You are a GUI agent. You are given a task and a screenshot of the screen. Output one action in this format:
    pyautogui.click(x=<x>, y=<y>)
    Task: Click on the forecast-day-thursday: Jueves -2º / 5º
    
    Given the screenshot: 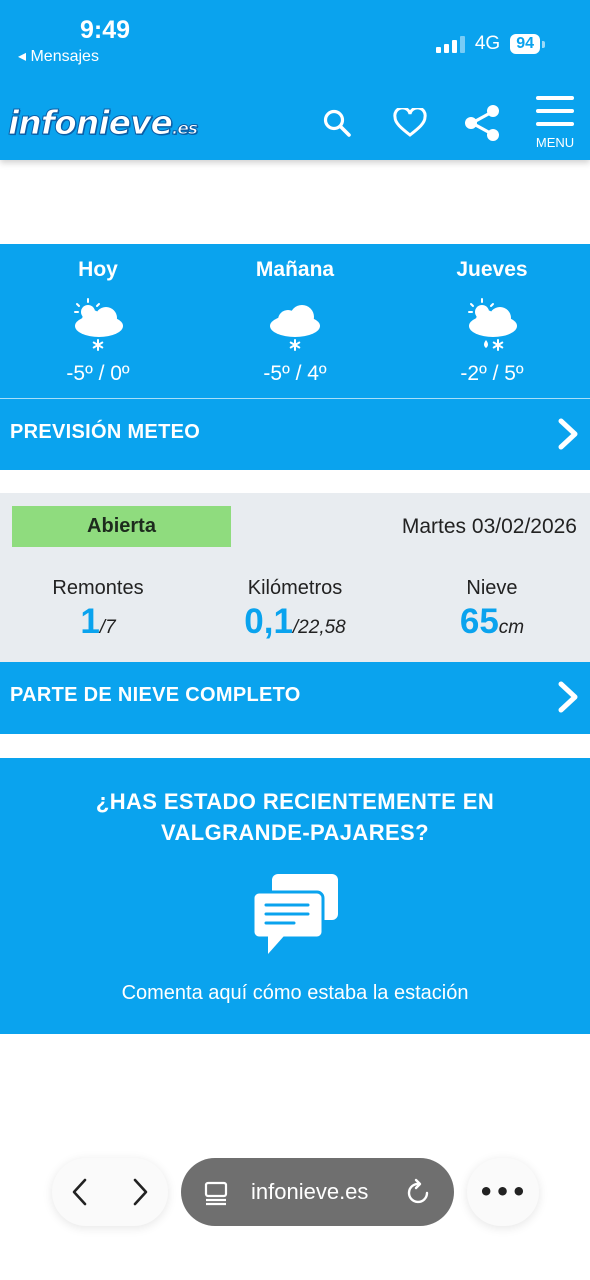 What is the action you would take?
    pyautogui.click(x=492, y=322)
    